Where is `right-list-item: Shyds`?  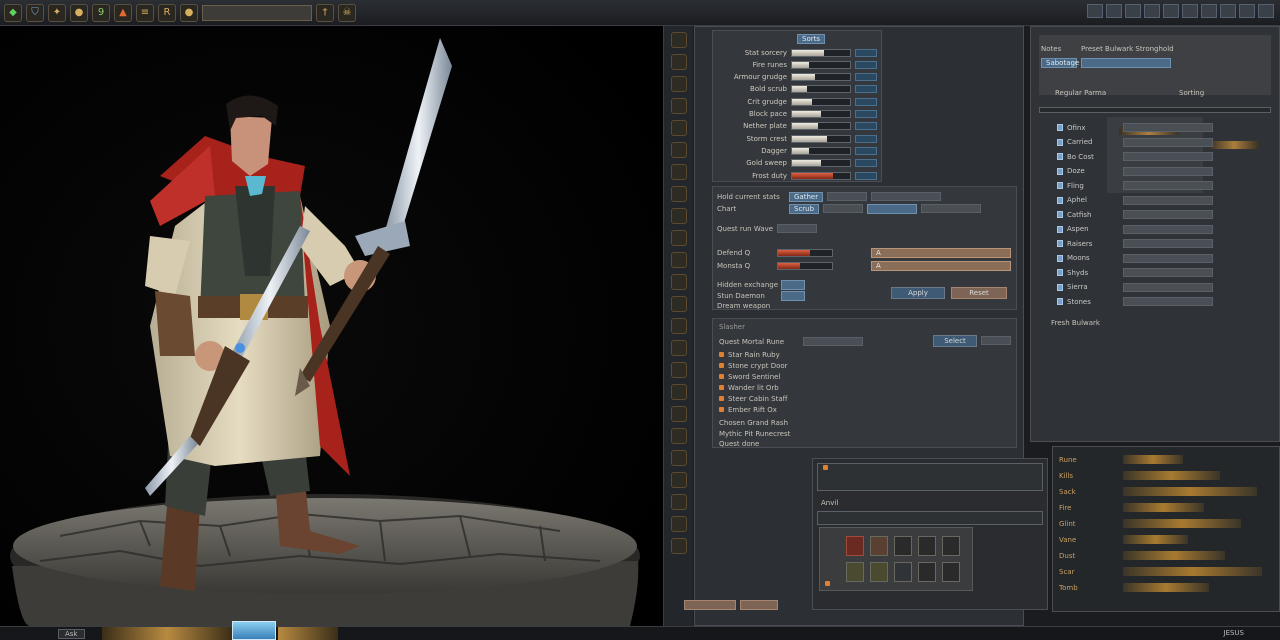 right-list-item: Shyds is located at coordinates (1135, 272).